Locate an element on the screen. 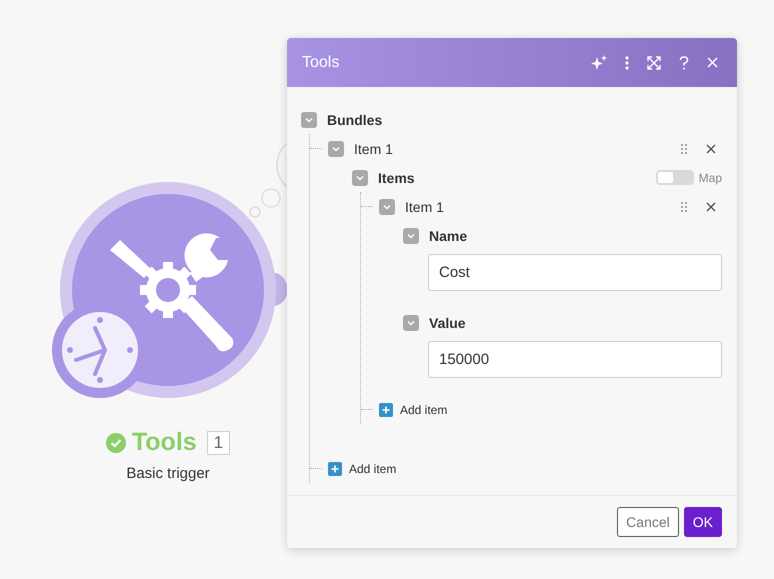  field-label: Value is located at coordinates (447, 322).